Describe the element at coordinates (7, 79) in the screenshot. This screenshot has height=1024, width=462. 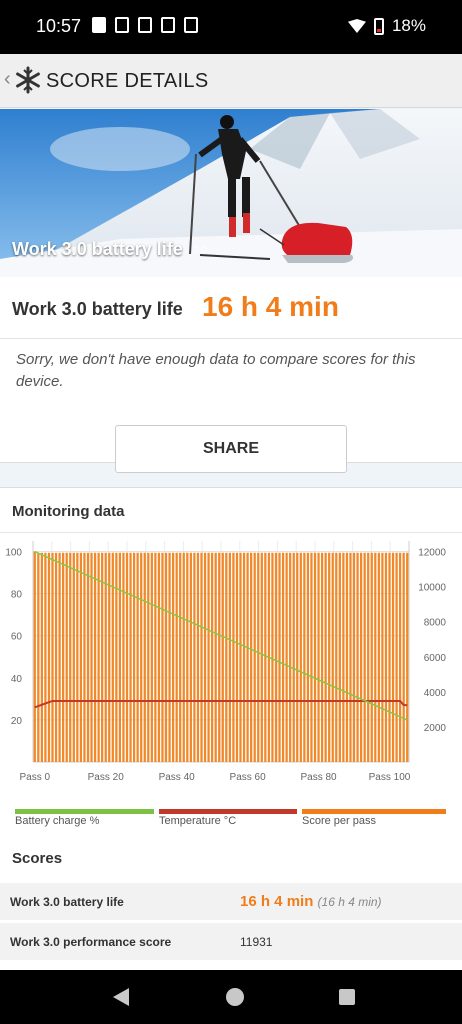
I see `back-chevron-icon: ‹` at that location.